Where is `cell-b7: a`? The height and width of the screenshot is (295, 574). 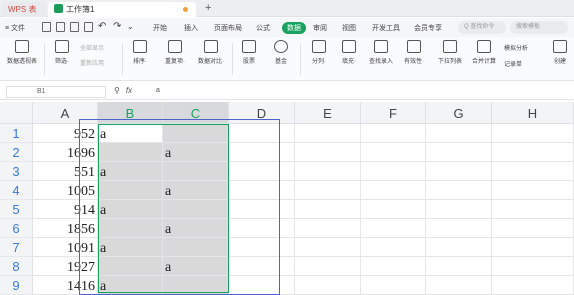 cell-b7: a is located at coordinates (130, 247).